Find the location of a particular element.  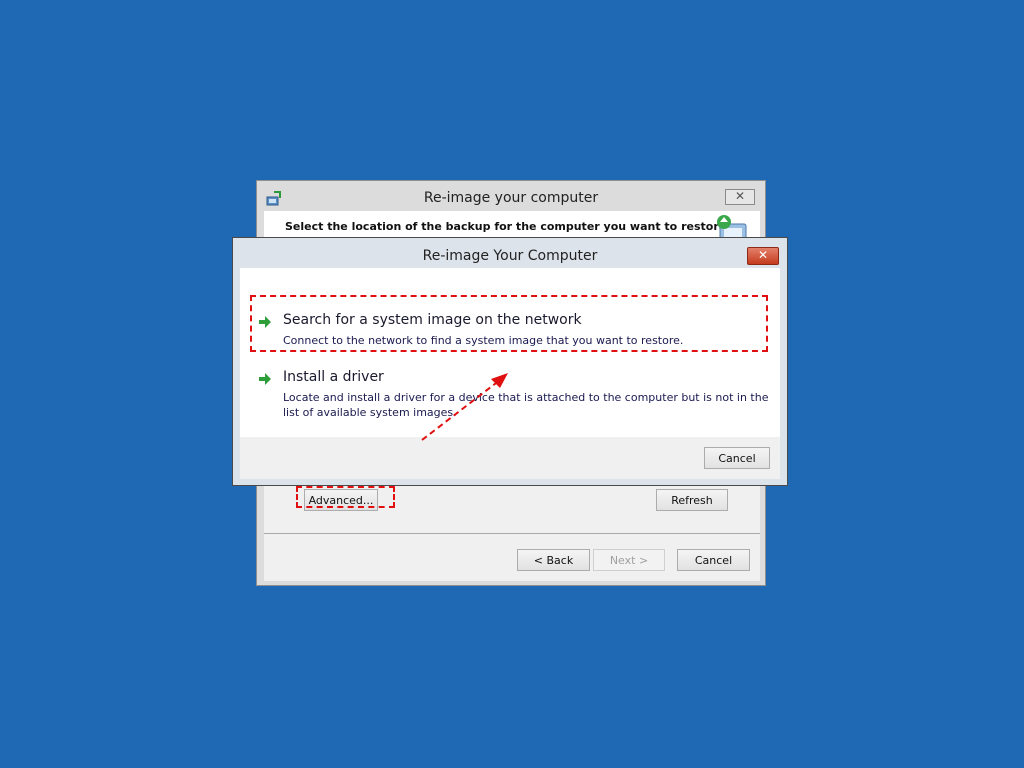

window-title: Re-image your computer is located at coordinates (511, 198).